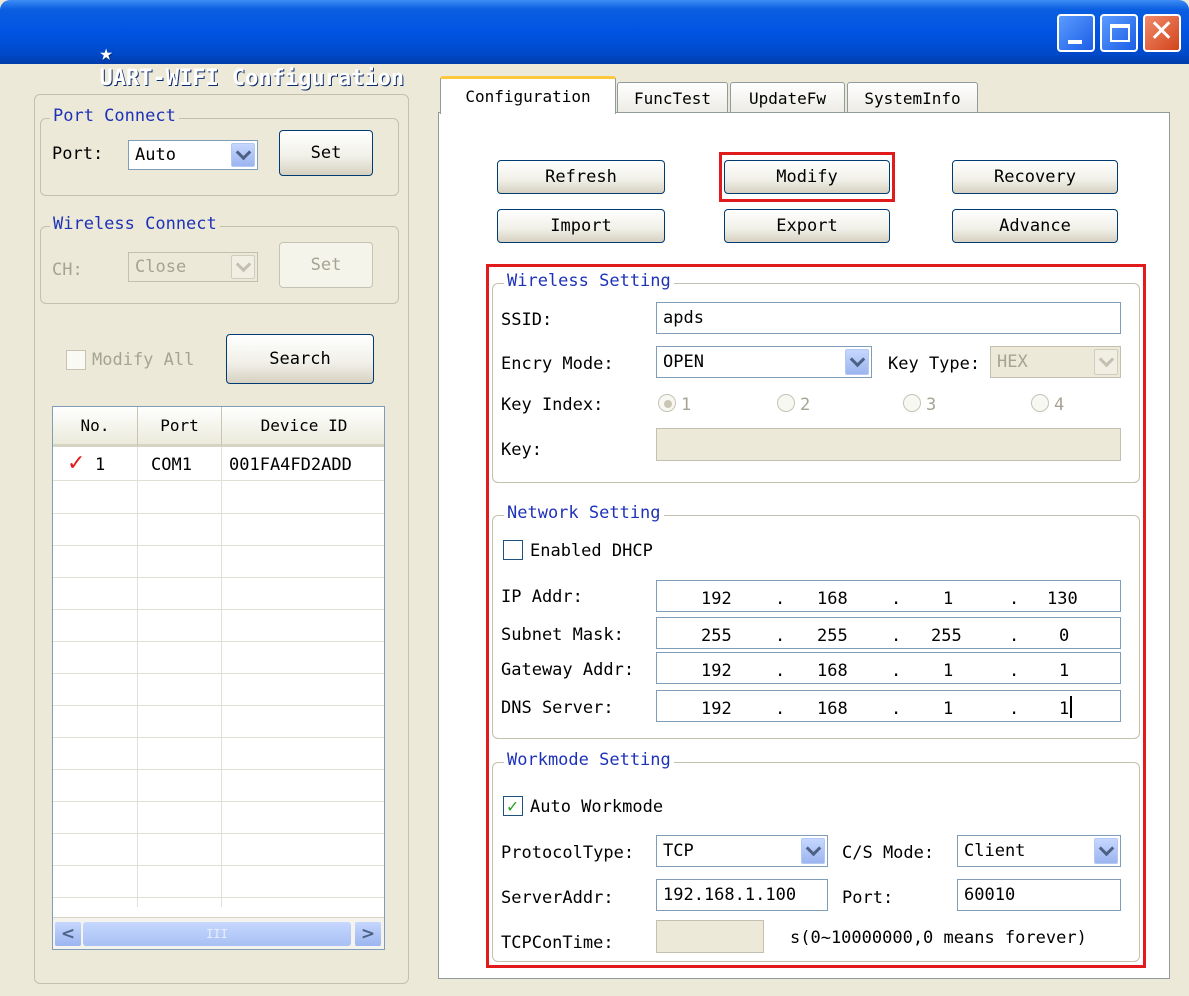  Describe the element at coordinates (888, 668) in the screenshot. I see `gateway-addr-input: 192 . 168 . 1 . 1` at that location.